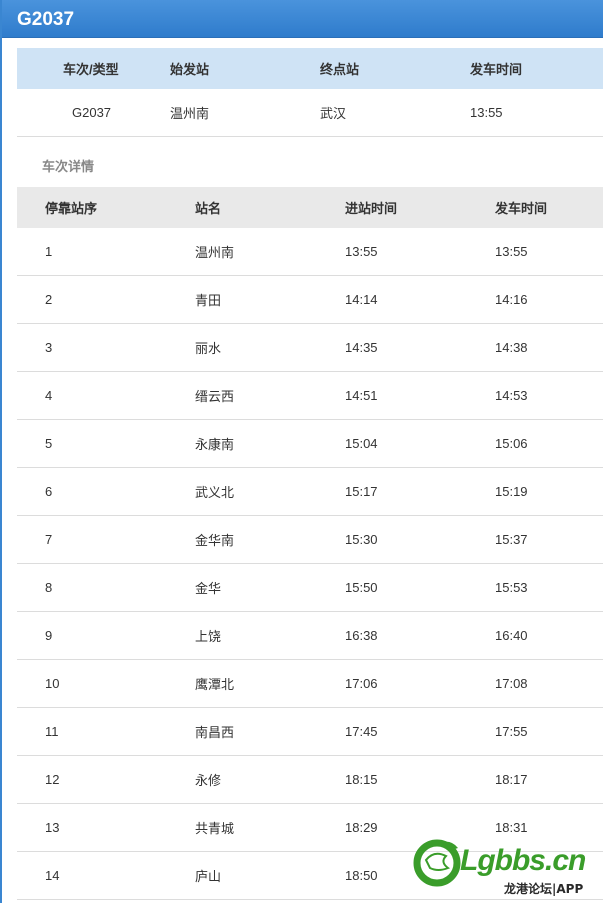  I want to click on stop-order: 13, so click(52, 827).